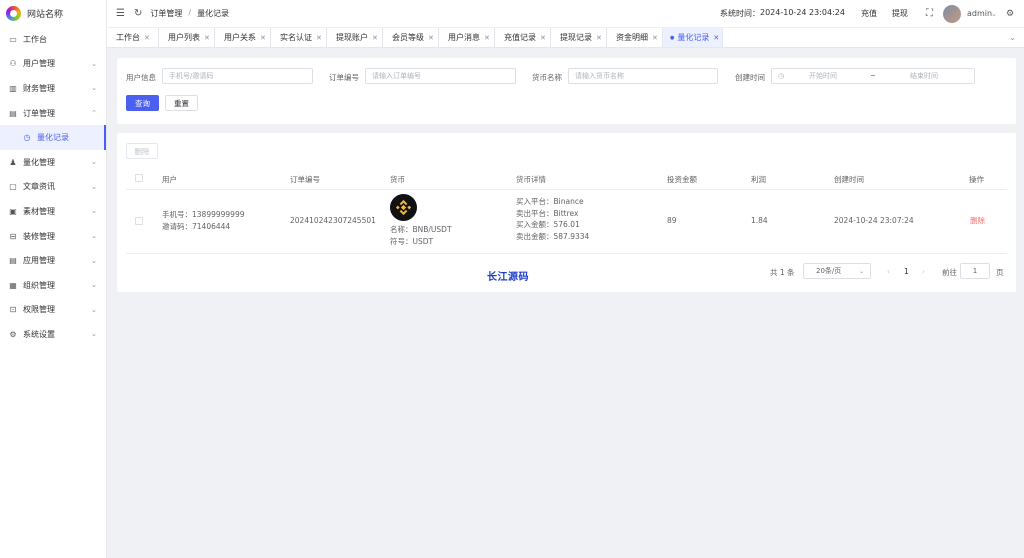  What do you see at coordinates (181, 103) in the screenshot?
I see `reset-button: 重置` at bounding box center [181, 103].